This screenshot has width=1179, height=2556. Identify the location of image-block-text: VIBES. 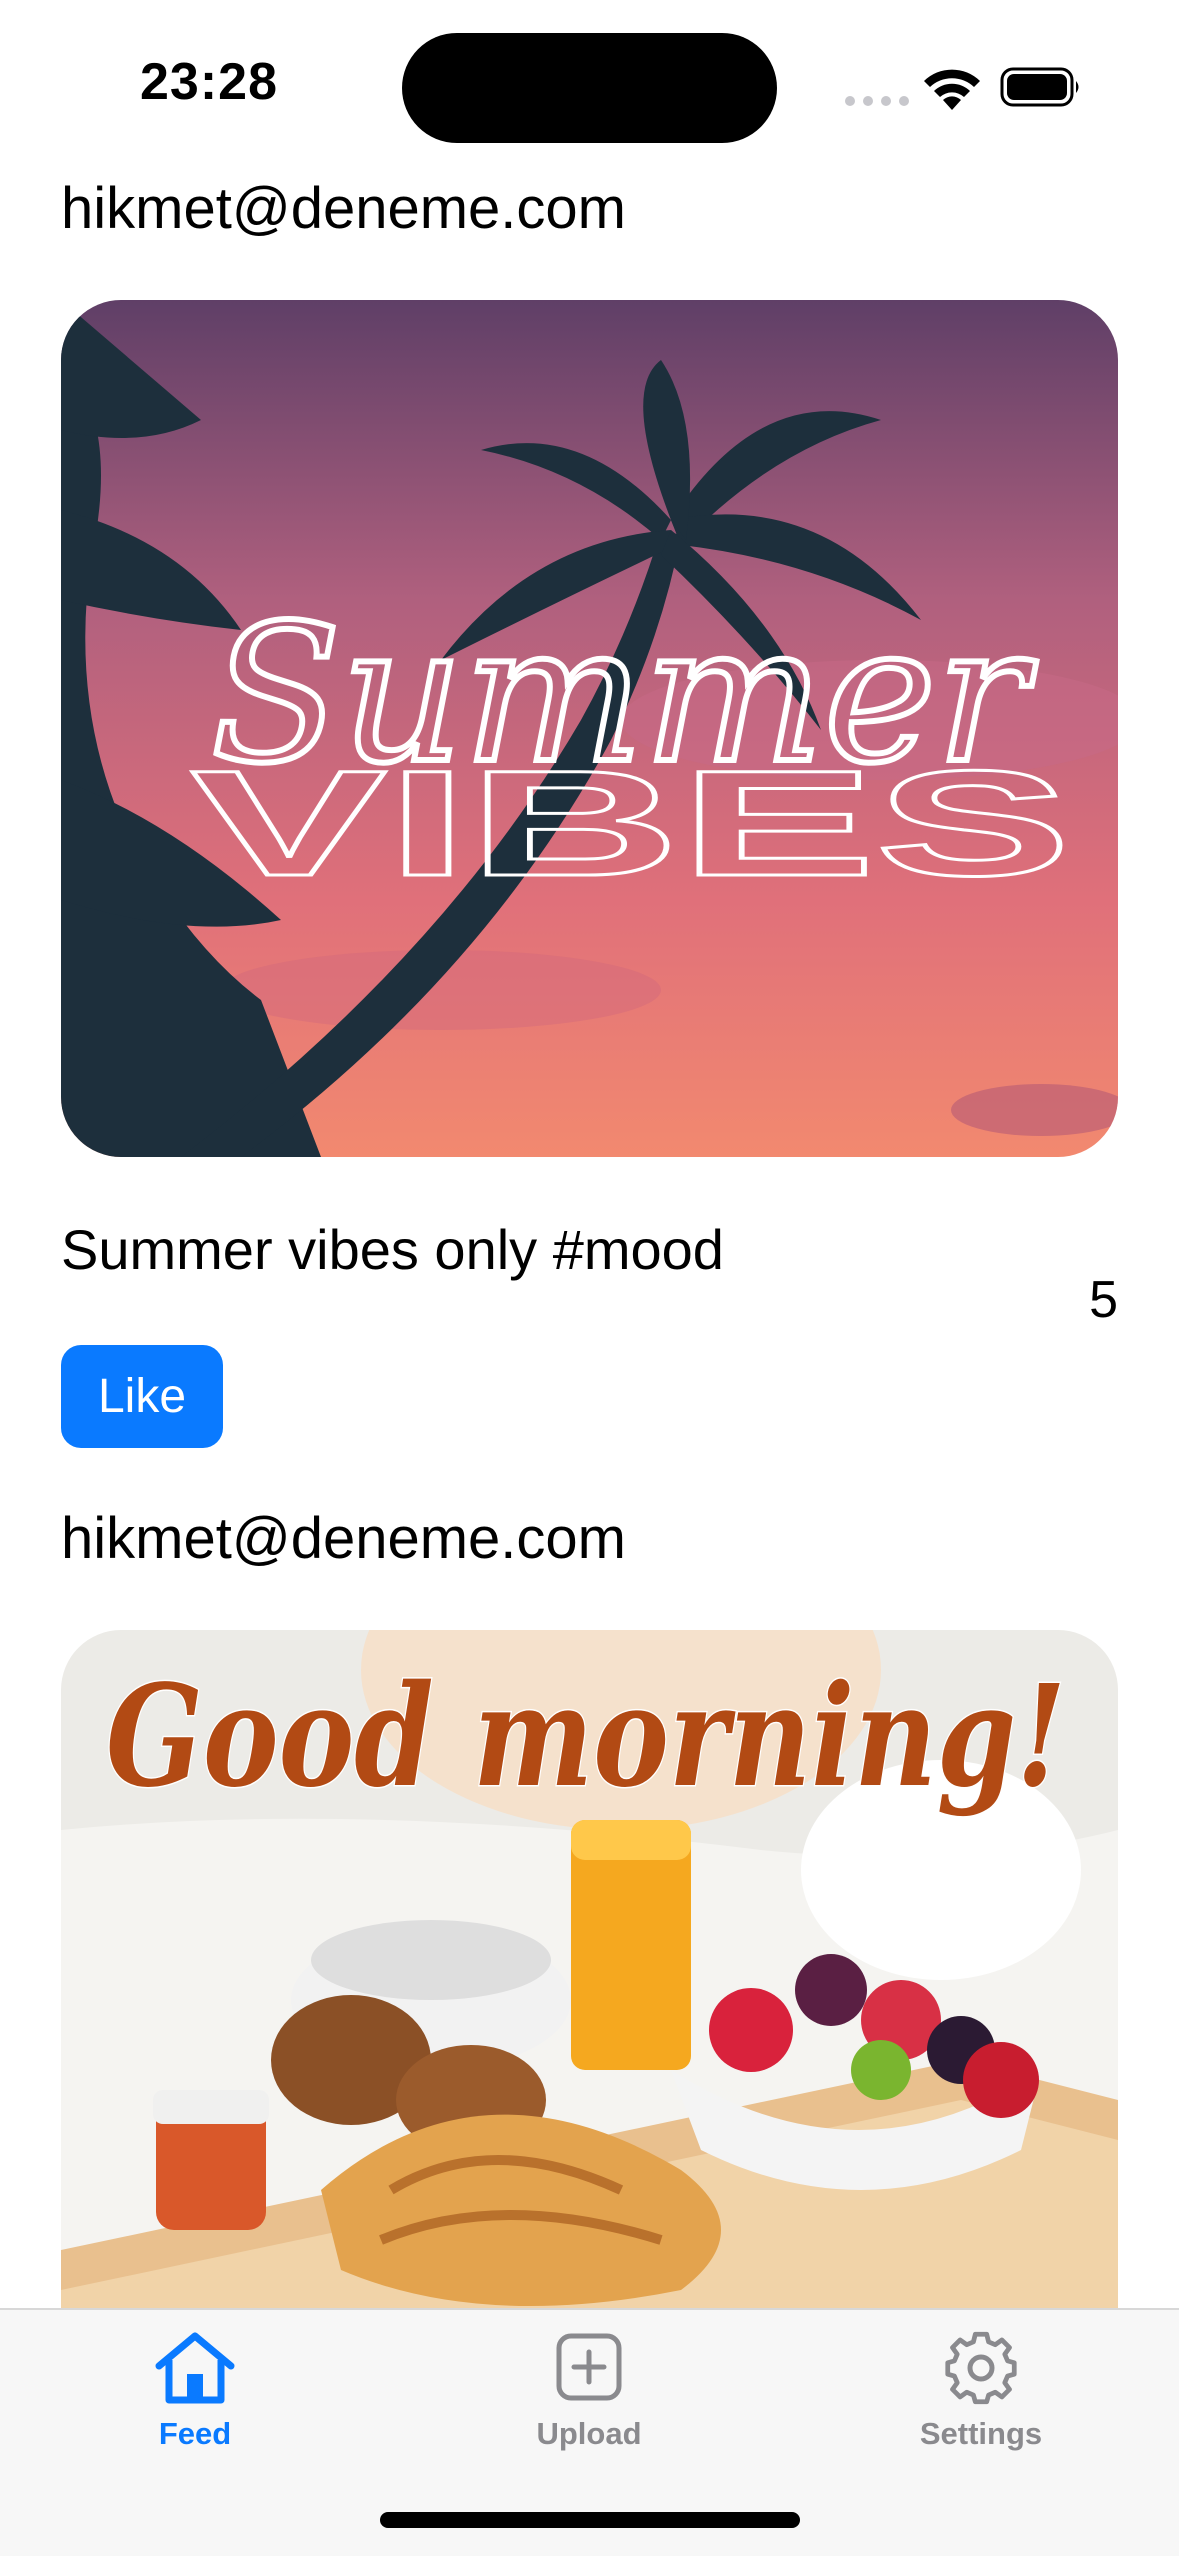
(631, 823).